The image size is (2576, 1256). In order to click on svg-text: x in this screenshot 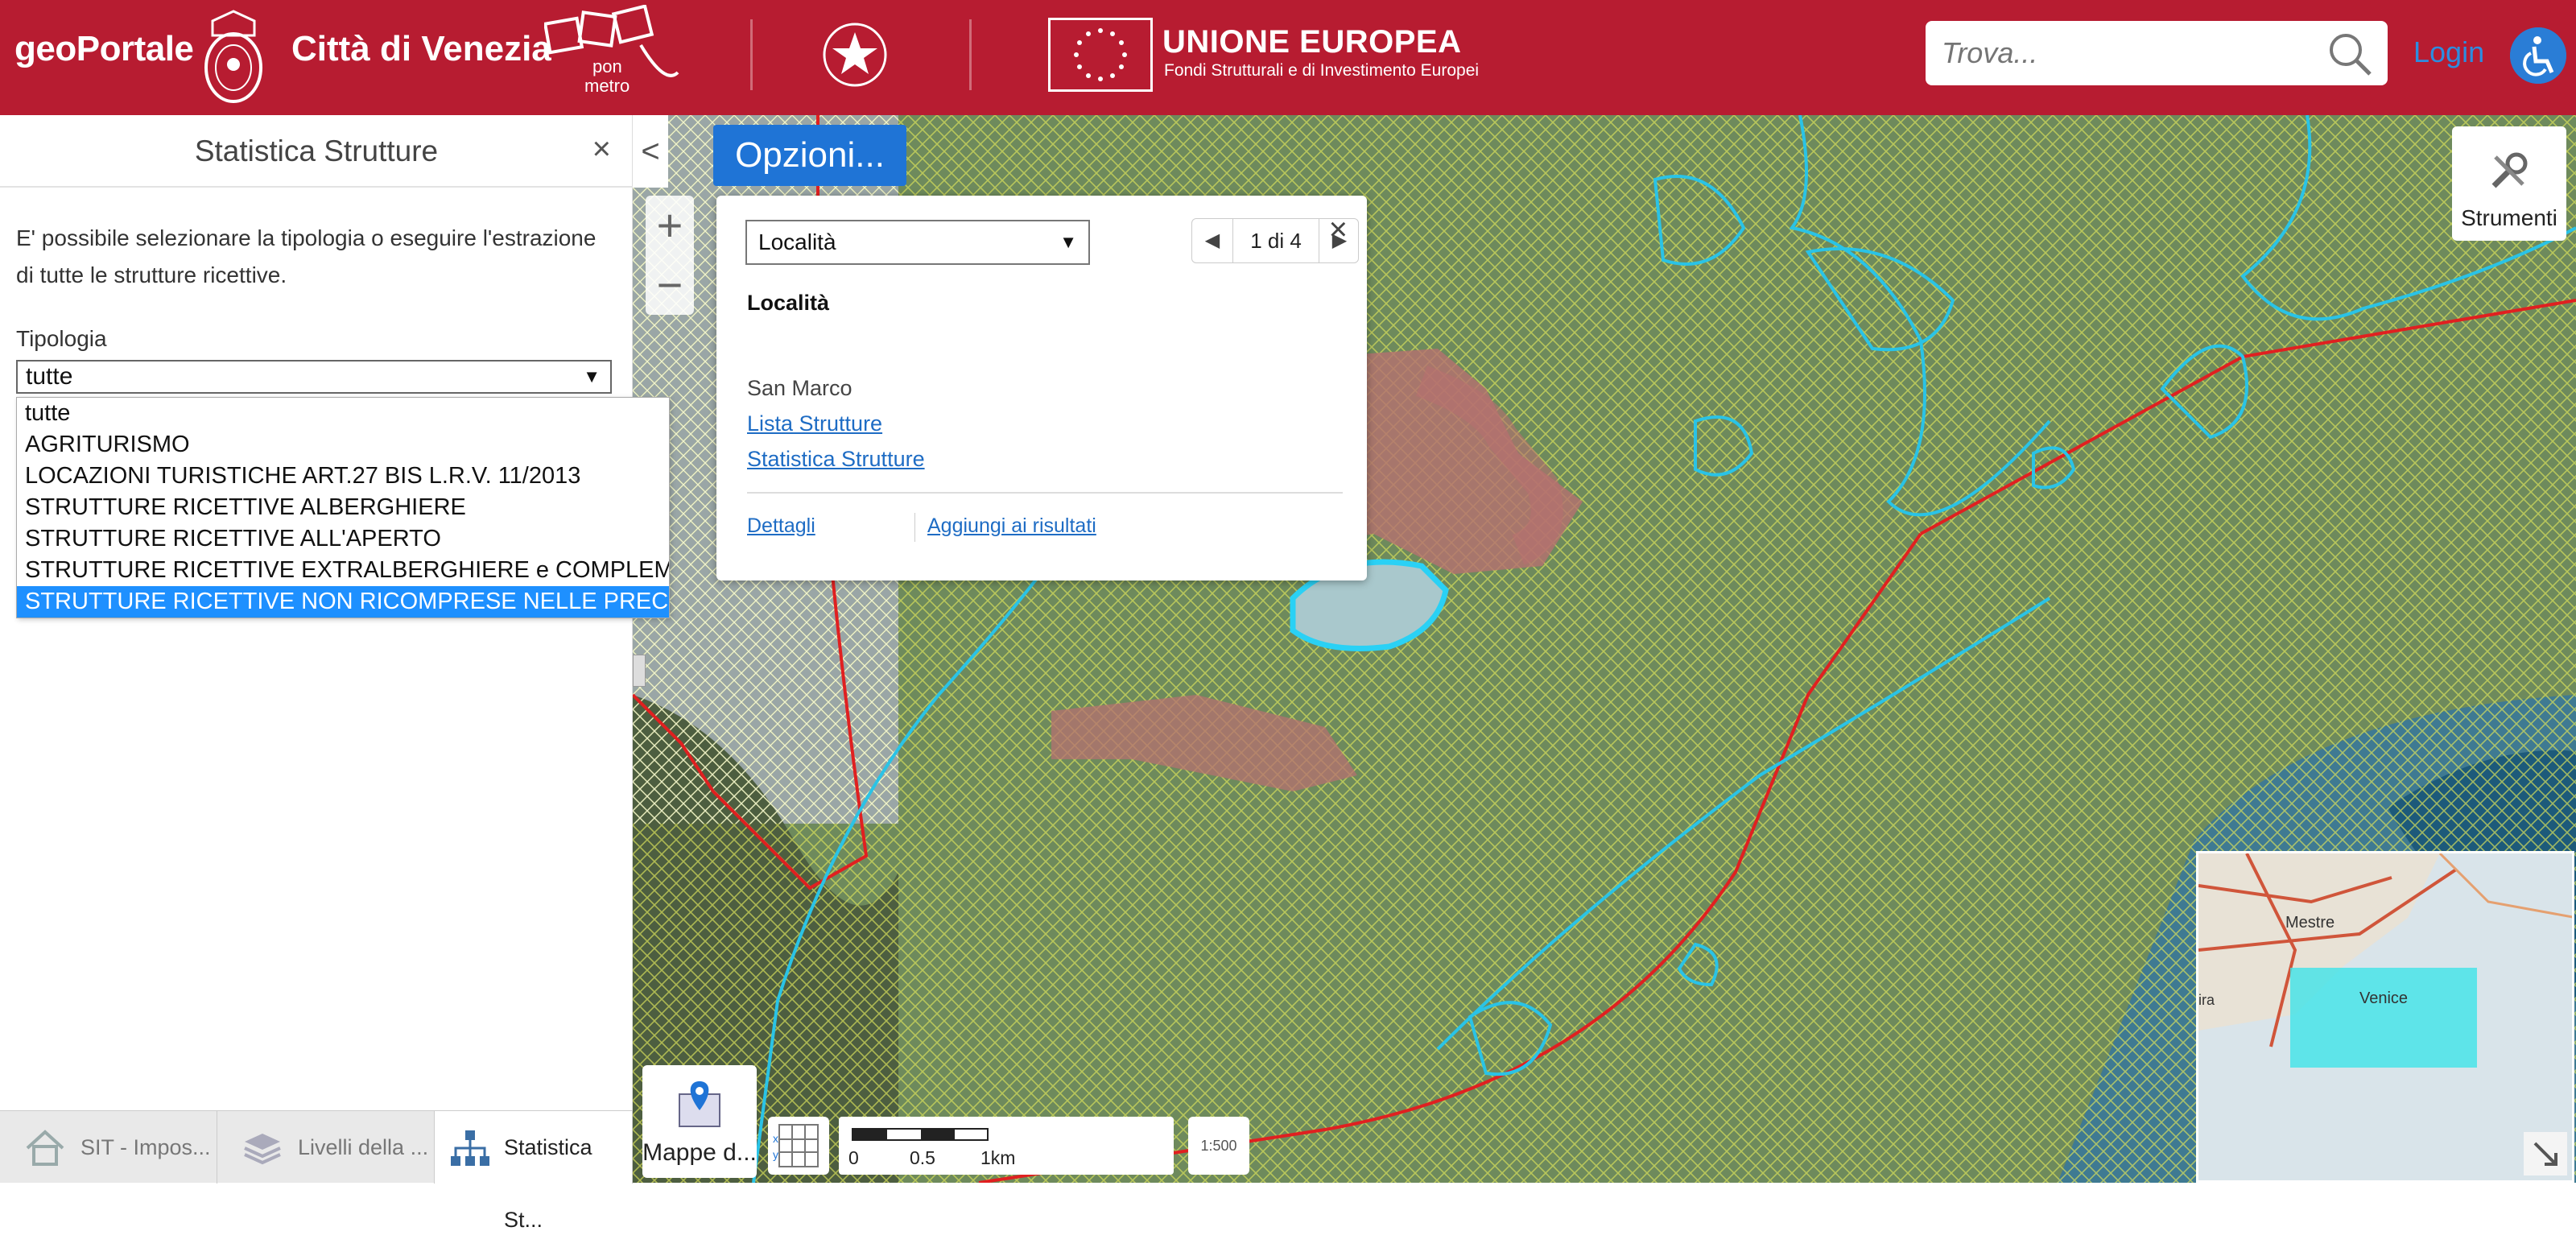, I will do `click(775, 1138)`.